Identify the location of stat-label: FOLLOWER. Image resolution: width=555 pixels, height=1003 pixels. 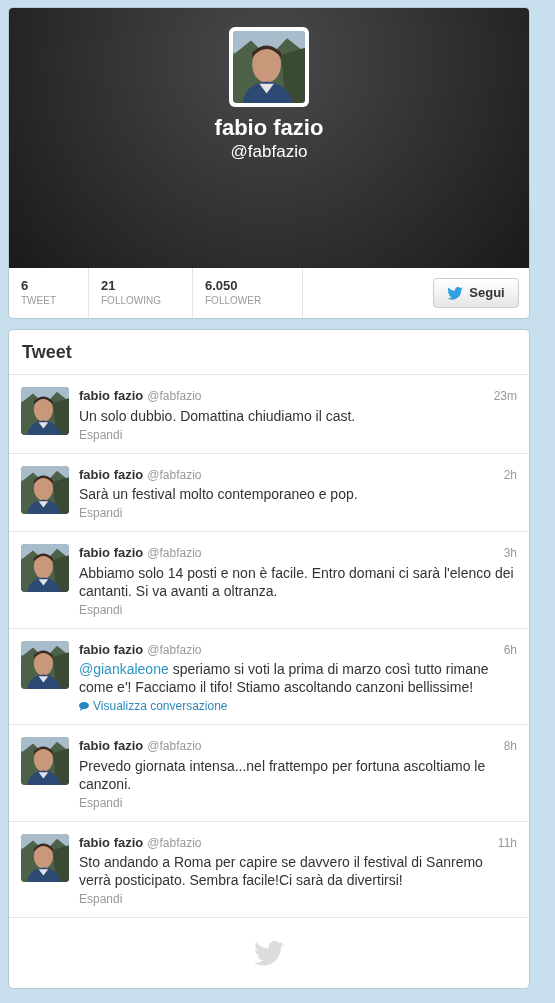
(234, 301).